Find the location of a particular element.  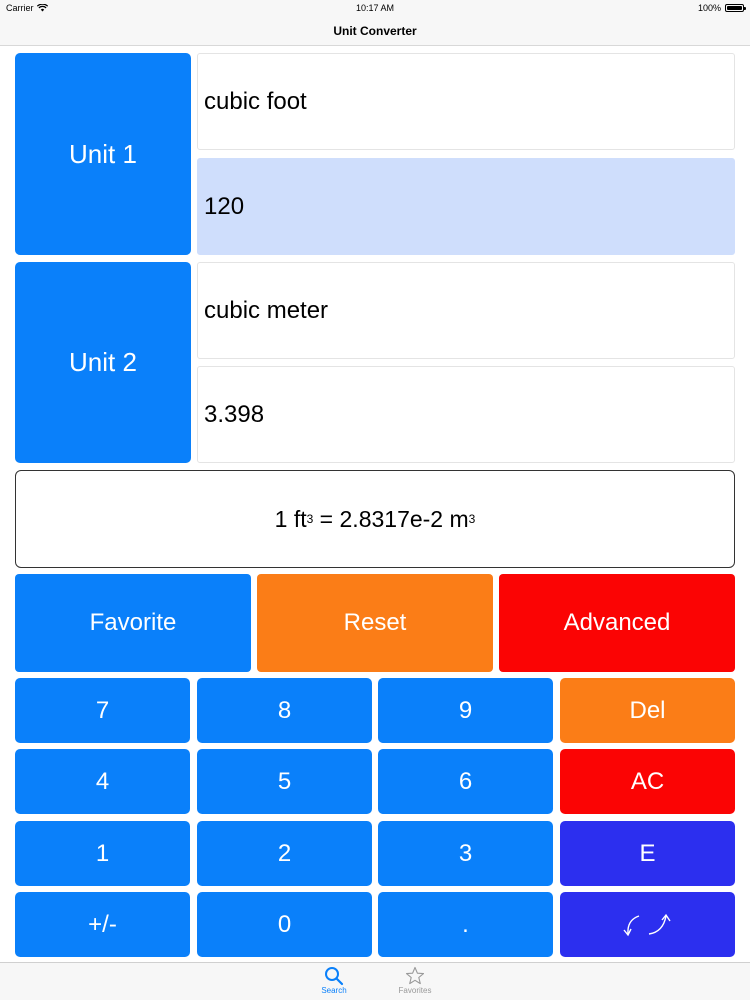

conversion-formula: 1 ft 3 = 2.8317e-2 m3 is located at coordinates (375, 519).